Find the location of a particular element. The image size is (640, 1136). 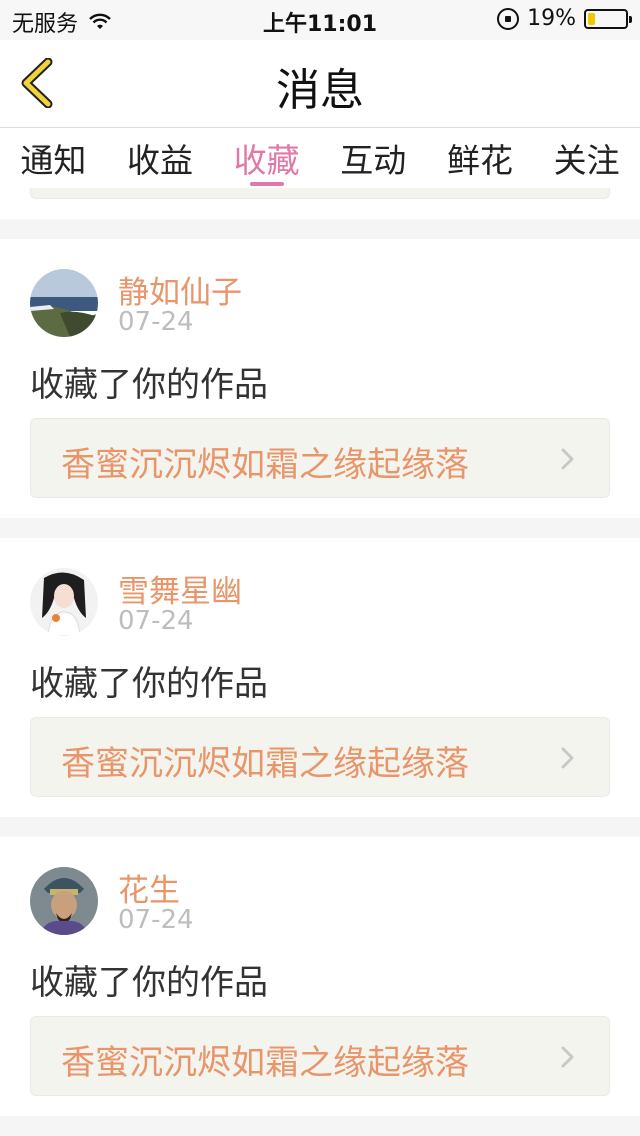

username: 花生 is located at coordinates (149, 887).